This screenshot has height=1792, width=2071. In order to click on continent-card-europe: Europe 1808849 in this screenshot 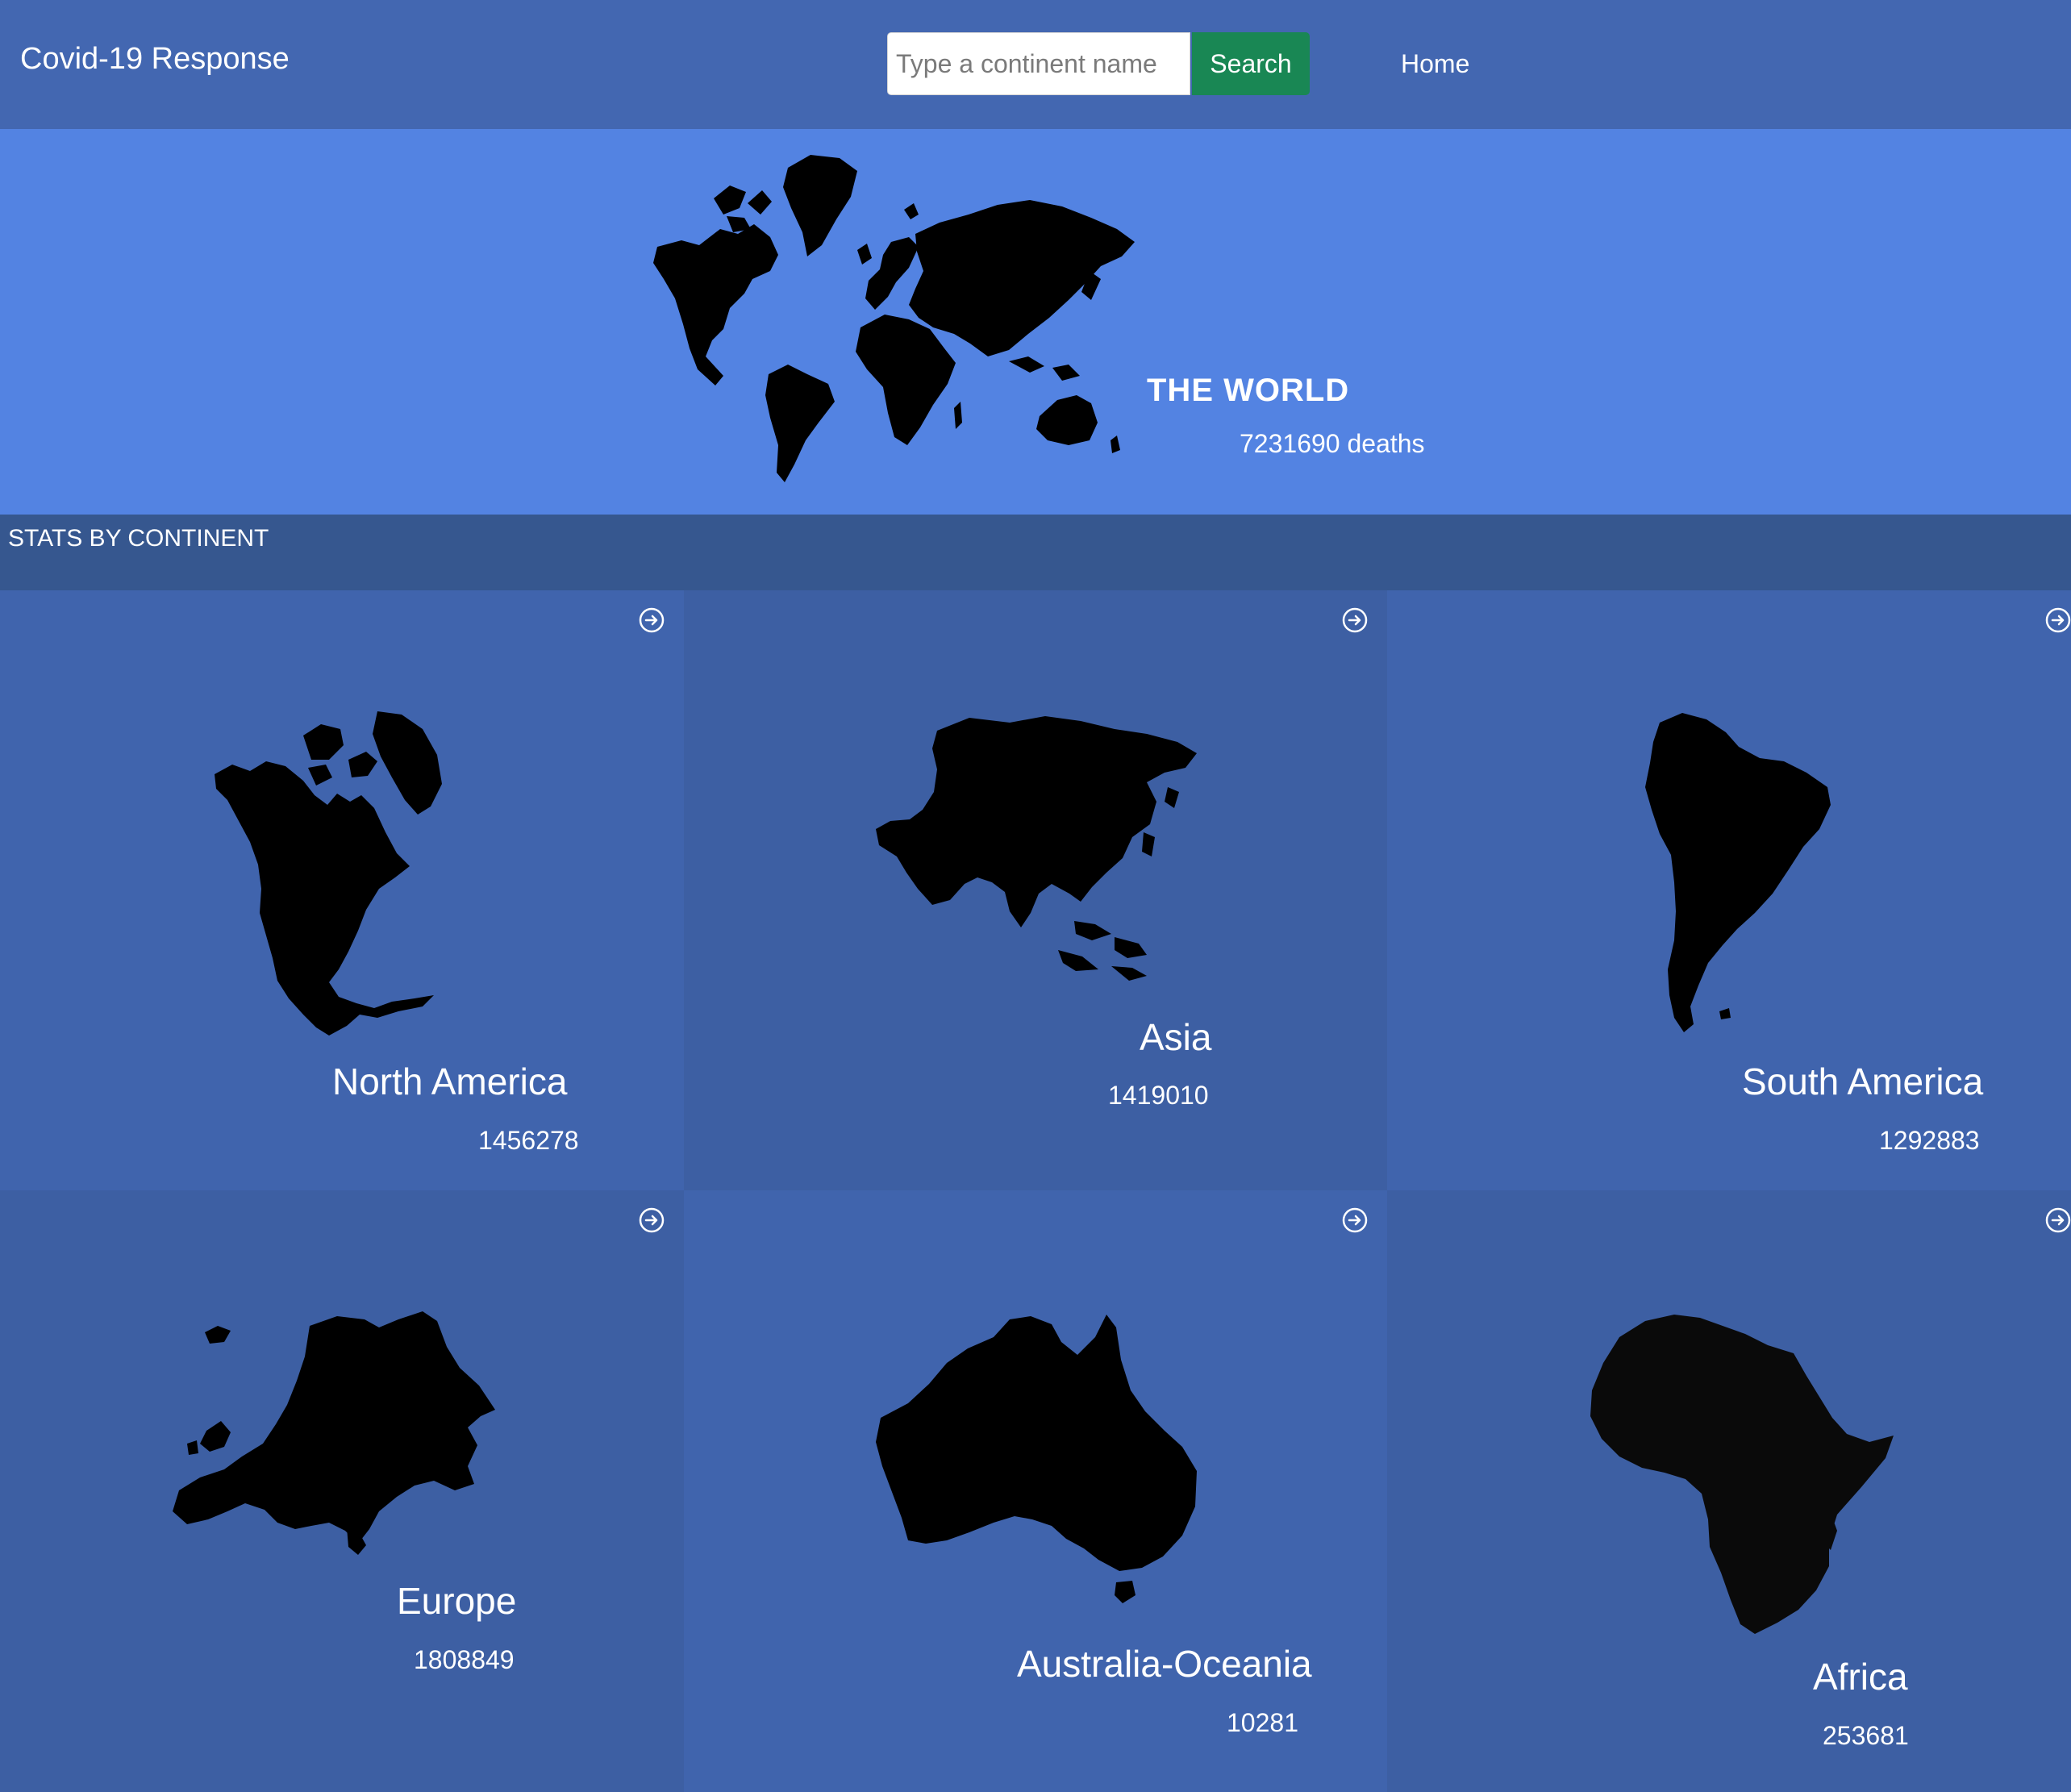, I will do `click(342, 1491)`.